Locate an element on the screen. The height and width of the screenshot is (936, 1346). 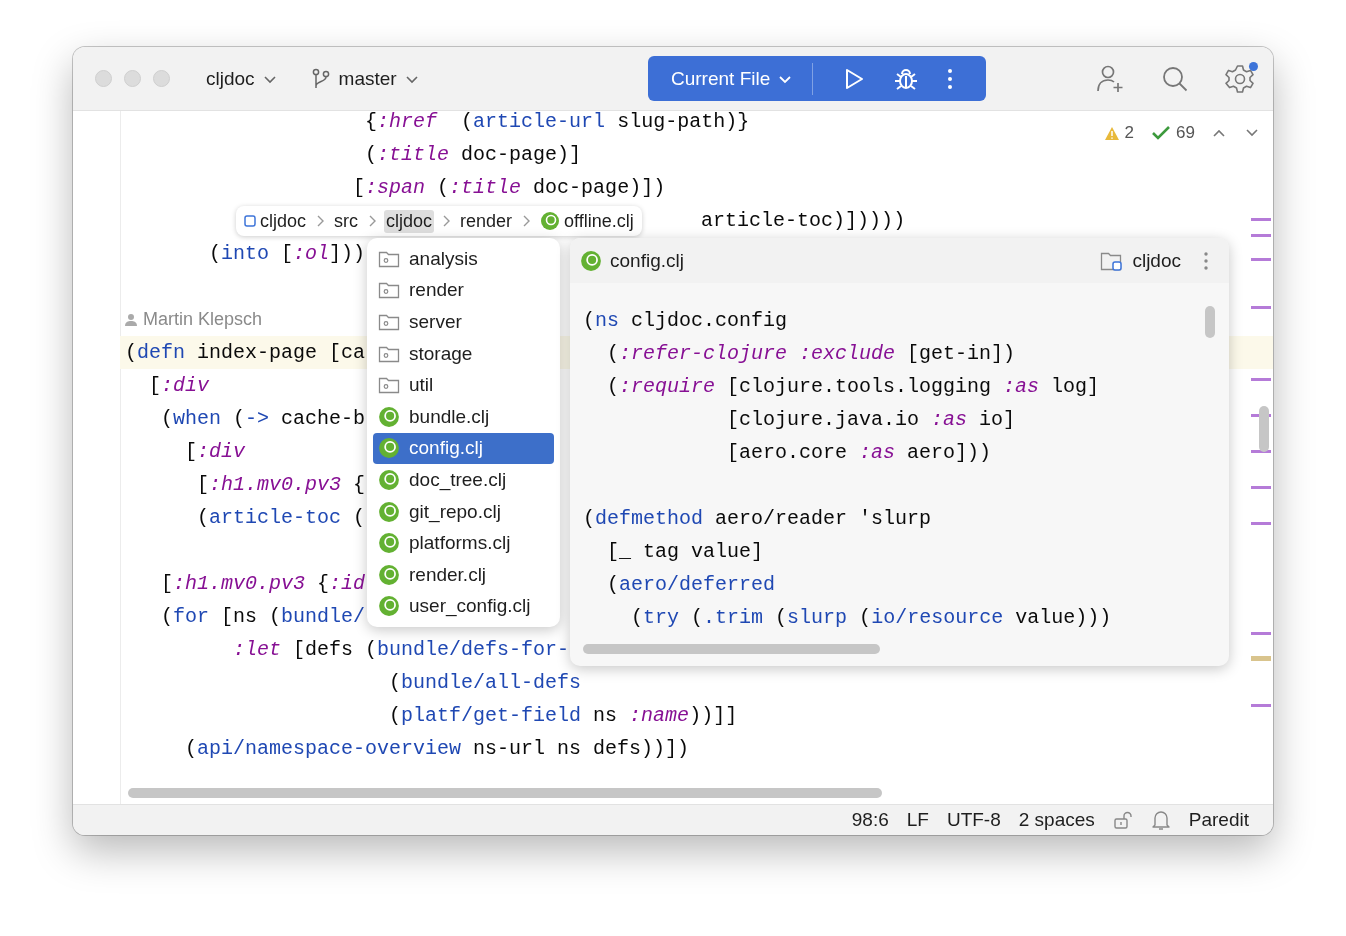
code-line: (ns cljdoc.config is located at coordinates (685, 320).